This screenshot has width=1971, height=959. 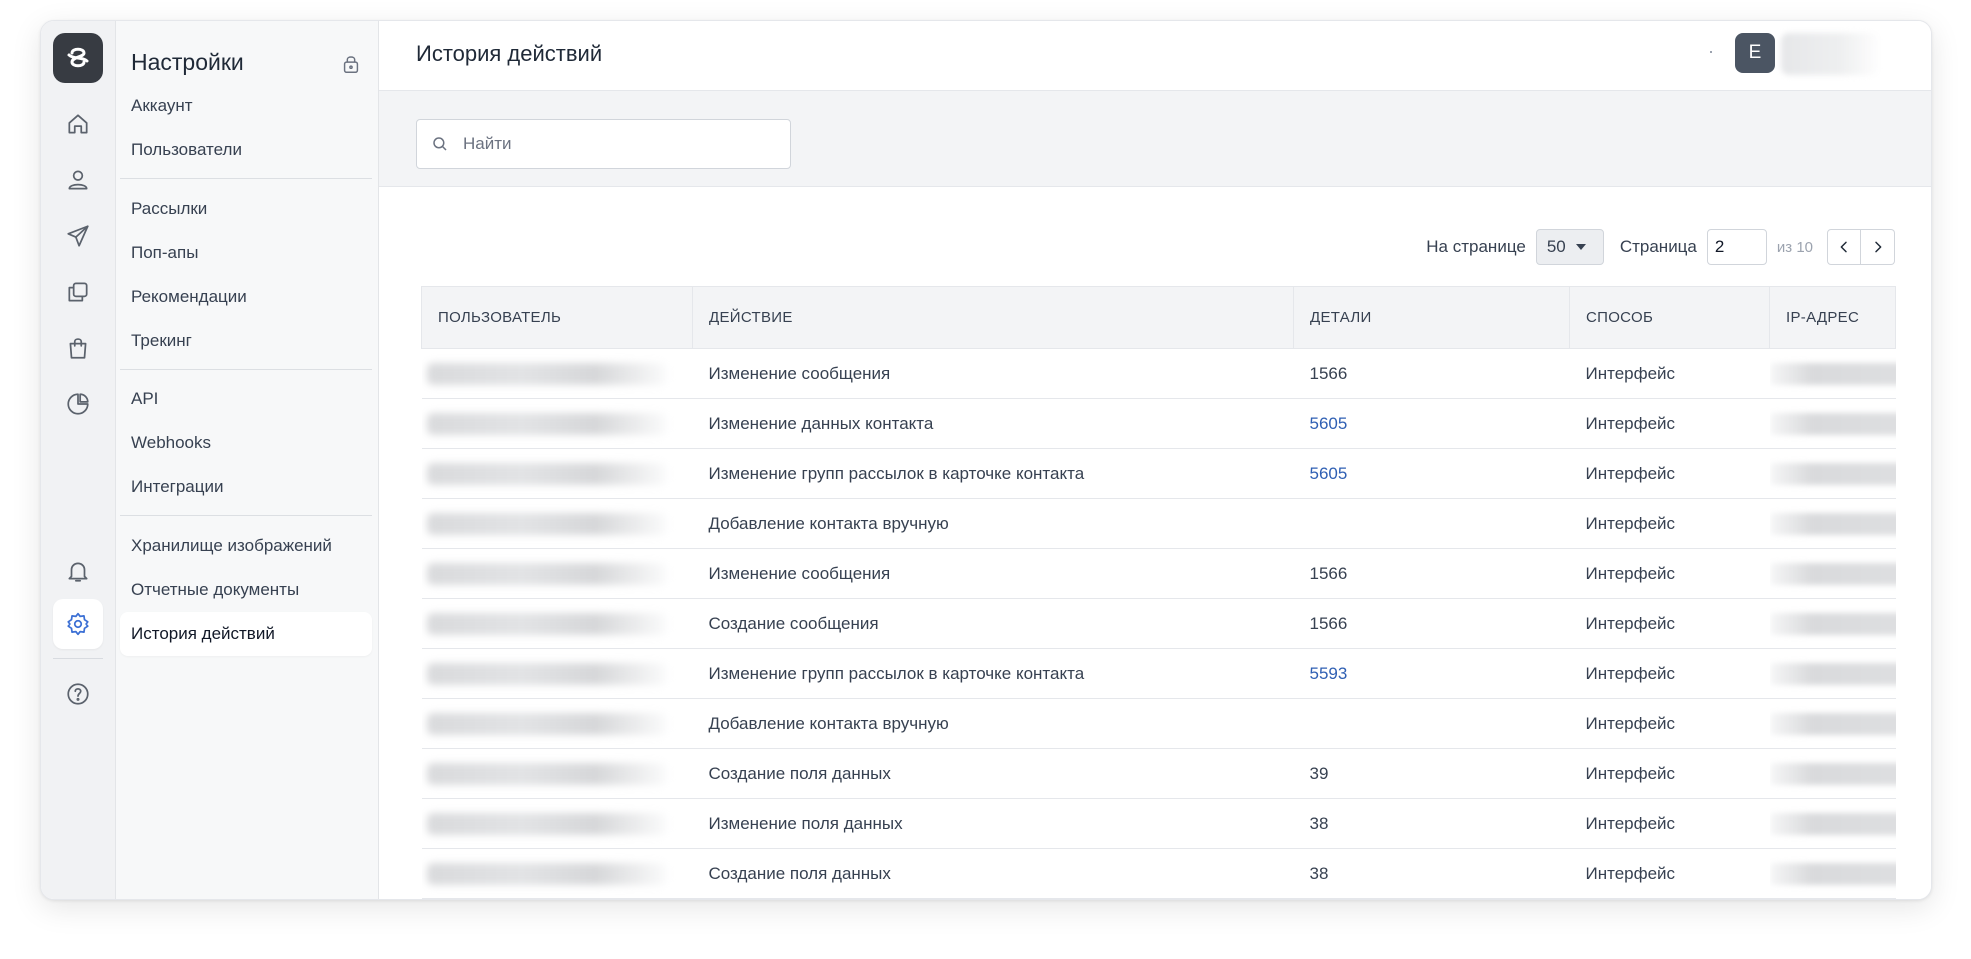 What do you see at coordinates (351, 64) in the screenshot?
I see `lock-icon` at bounding box center [351, 64].